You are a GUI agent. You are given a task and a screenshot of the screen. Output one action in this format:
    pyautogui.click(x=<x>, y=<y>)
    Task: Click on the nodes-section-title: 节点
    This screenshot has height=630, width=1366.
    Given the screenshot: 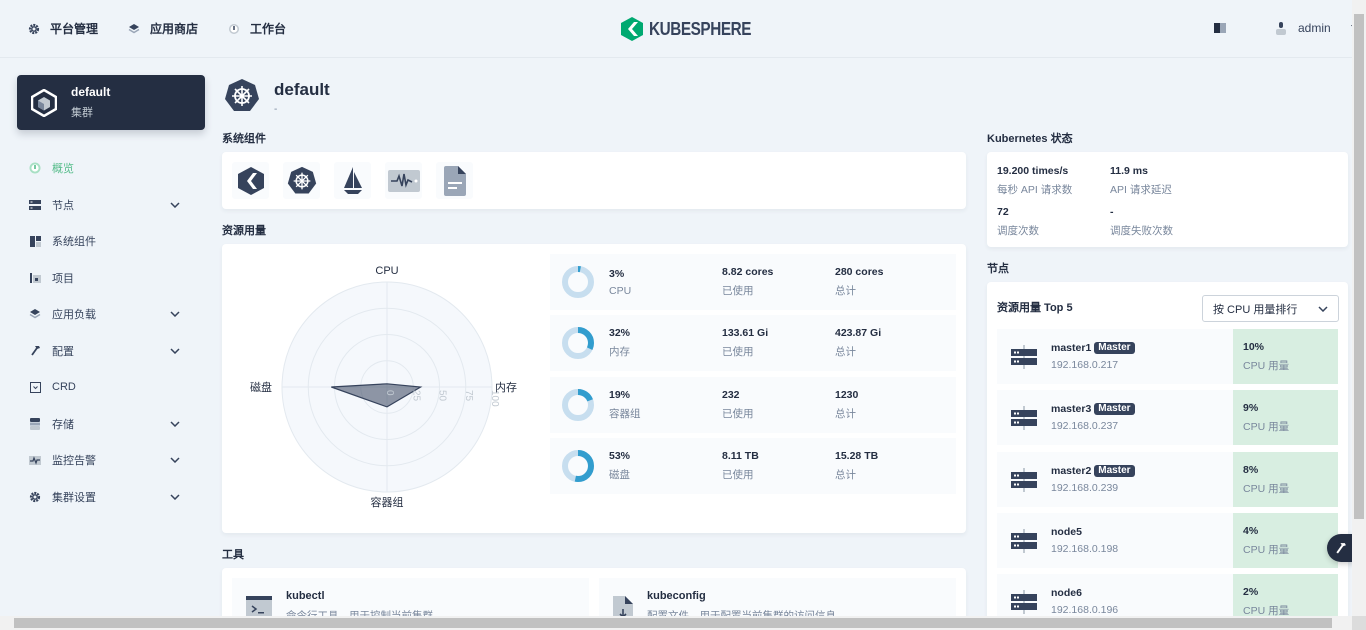 What is the action you would take?
    pyautogui.click(x=998, y=269)
    